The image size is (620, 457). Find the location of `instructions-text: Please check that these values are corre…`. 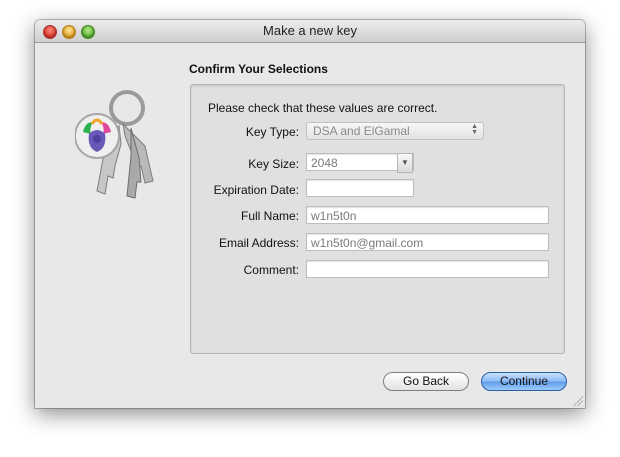

instructions-text: Please check that these values are corre… is located at coordinates (323, 108).